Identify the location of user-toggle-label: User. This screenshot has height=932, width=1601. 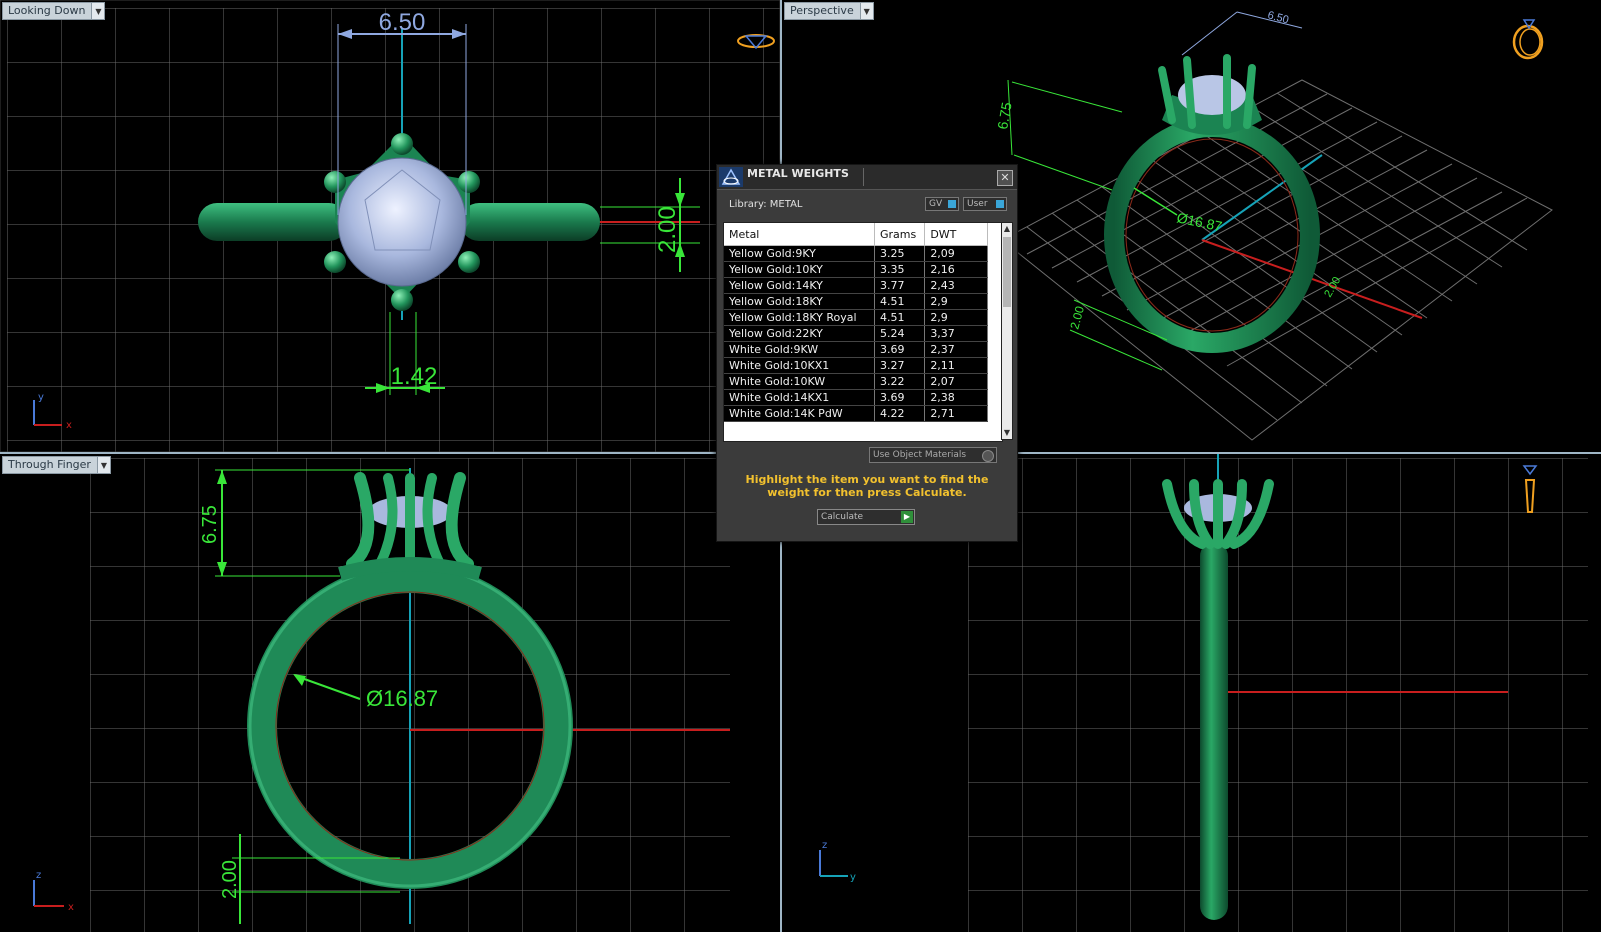
(977, 204).